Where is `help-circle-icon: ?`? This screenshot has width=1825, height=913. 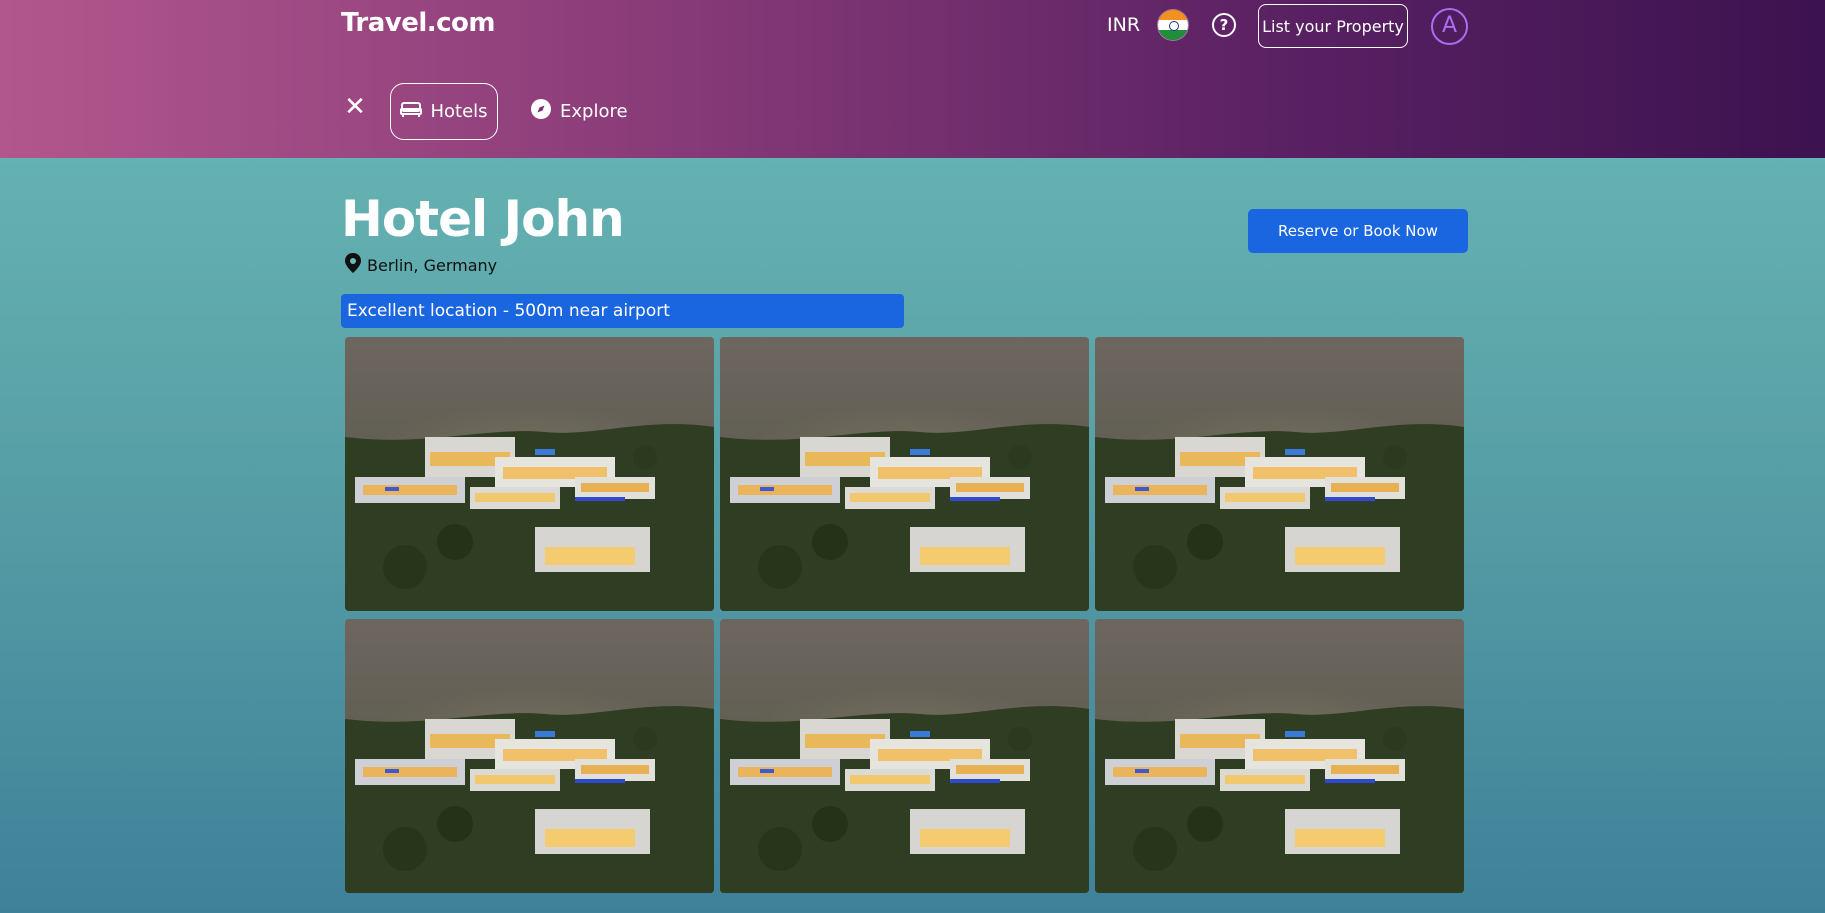
help-circle-icon: ? is located at coordinates (1224, 25).